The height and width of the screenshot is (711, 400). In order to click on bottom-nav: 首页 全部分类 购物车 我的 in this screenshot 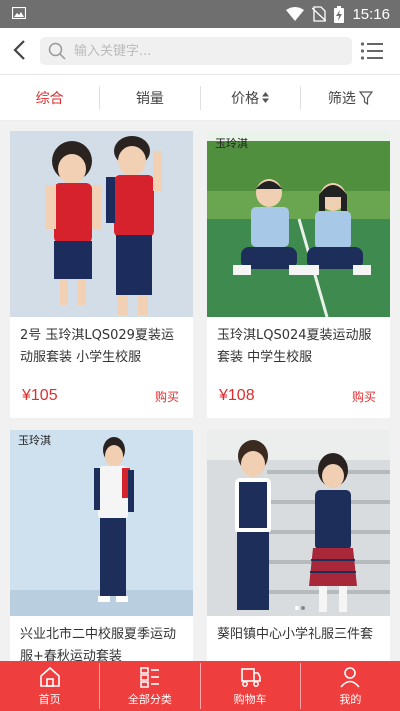, I will do `click(200, 686)`.